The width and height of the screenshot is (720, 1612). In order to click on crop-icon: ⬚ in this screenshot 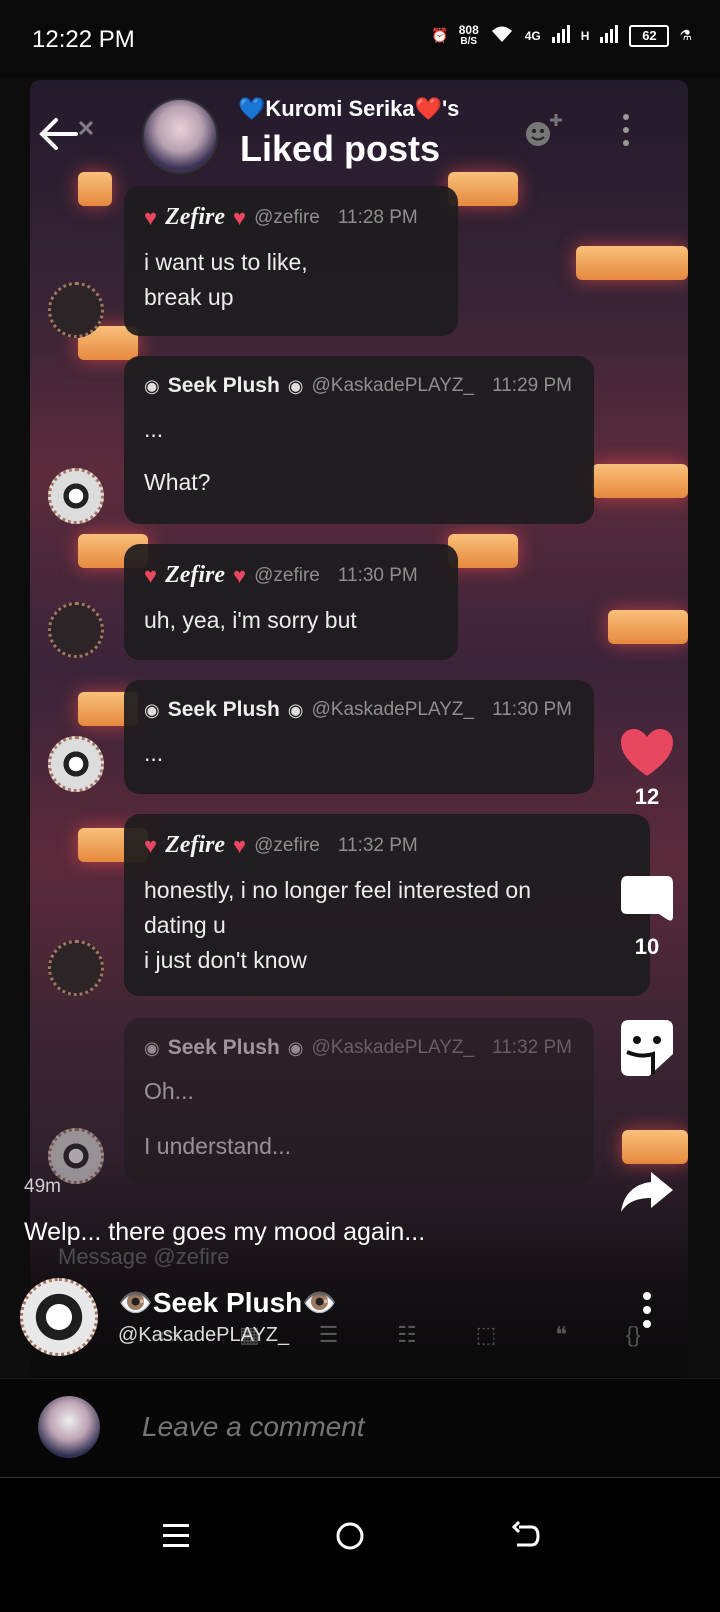, I will do `click(486, 1334)`.